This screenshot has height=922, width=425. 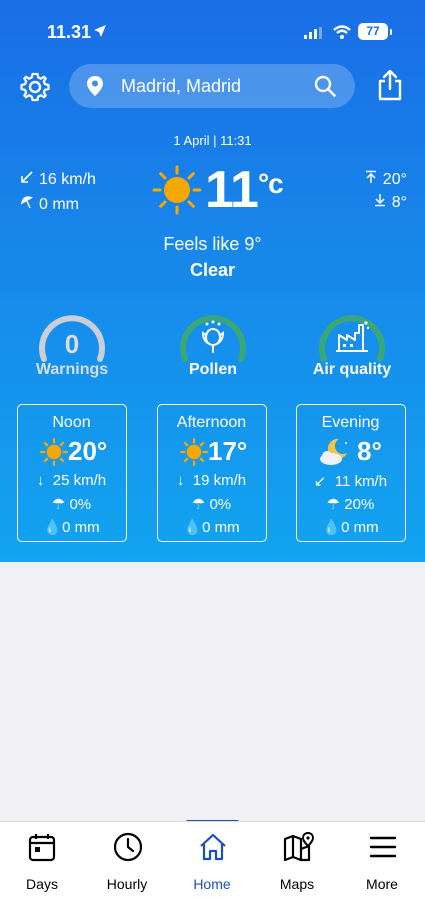 What do you see at coordinates (361, 481) in the screenshot?
I see `period-wind-value: 11 km/h` at bounding box center [361, 481].